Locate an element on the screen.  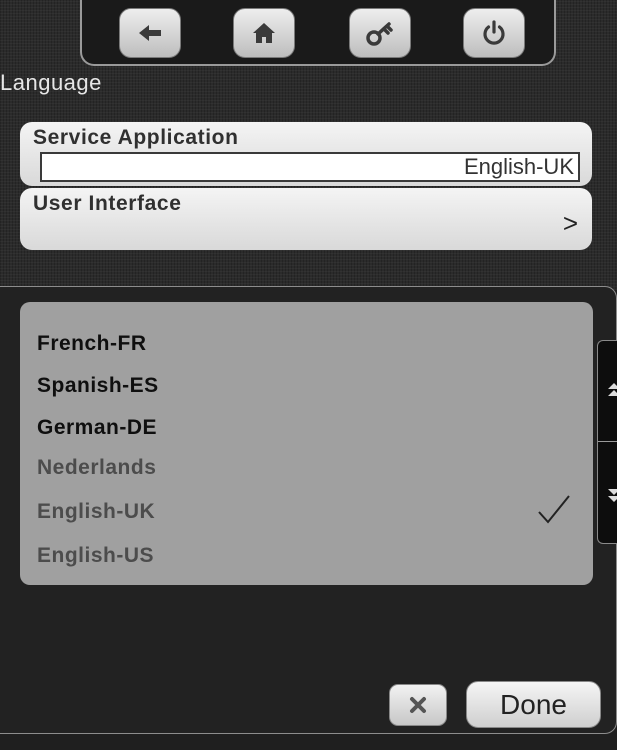
home-icon is located at coordinates (264, 33).